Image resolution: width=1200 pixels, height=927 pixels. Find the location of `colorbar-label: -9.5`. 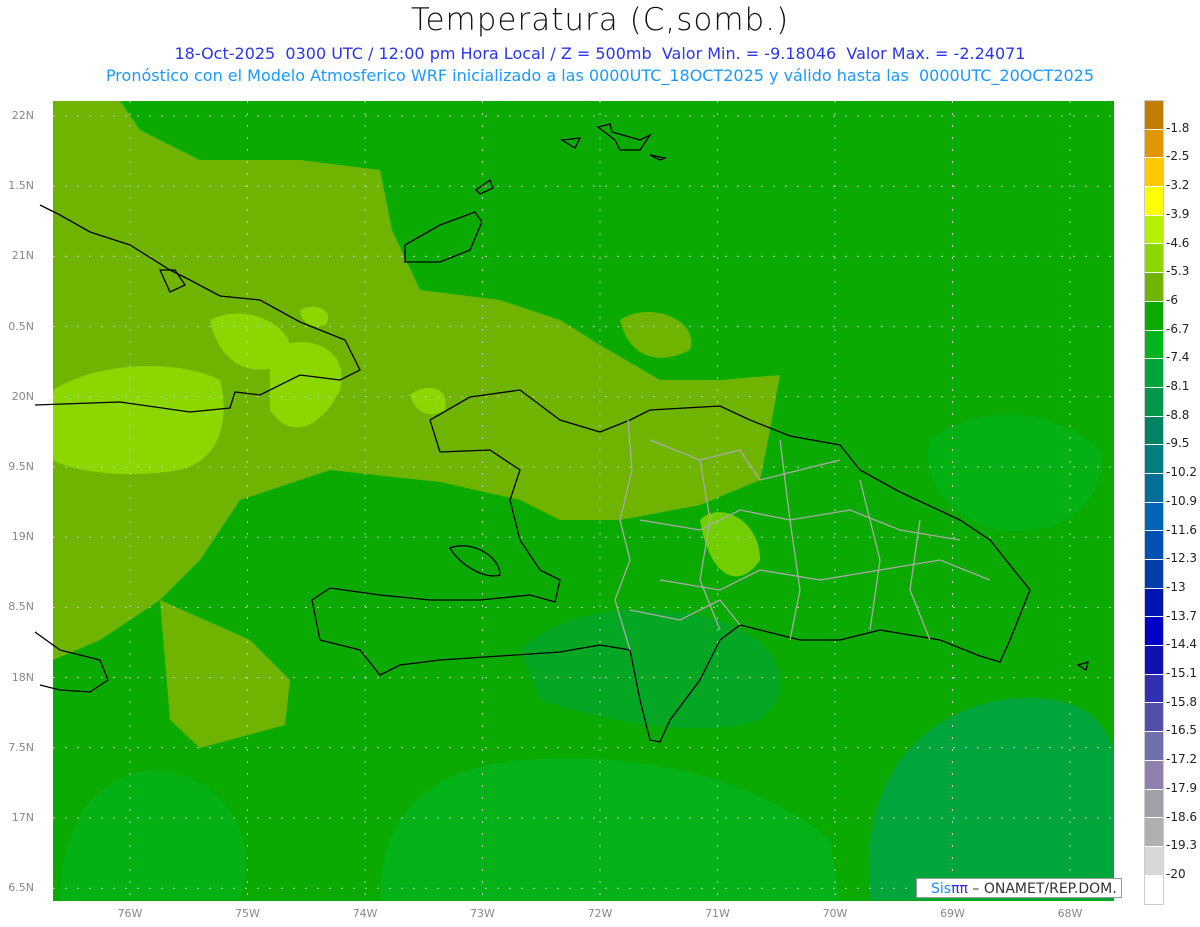

colorbar-label: -9.5 is located at coordinates (1178, 443).